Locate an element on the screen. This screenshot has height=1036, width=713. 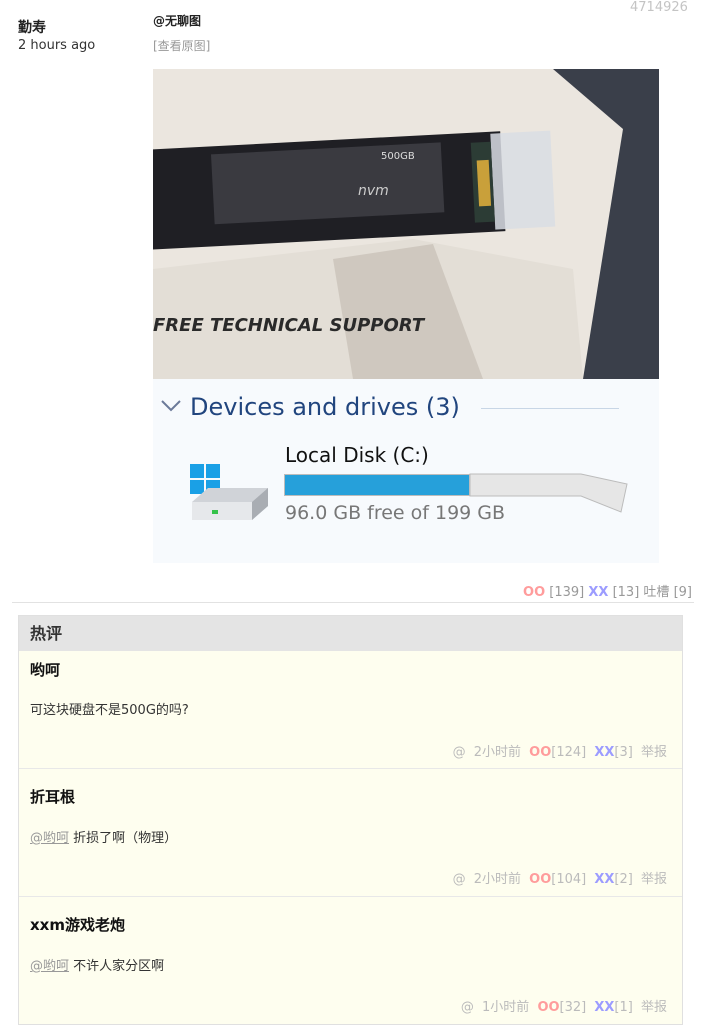
devices-divider is located at coordinates (550, 408).